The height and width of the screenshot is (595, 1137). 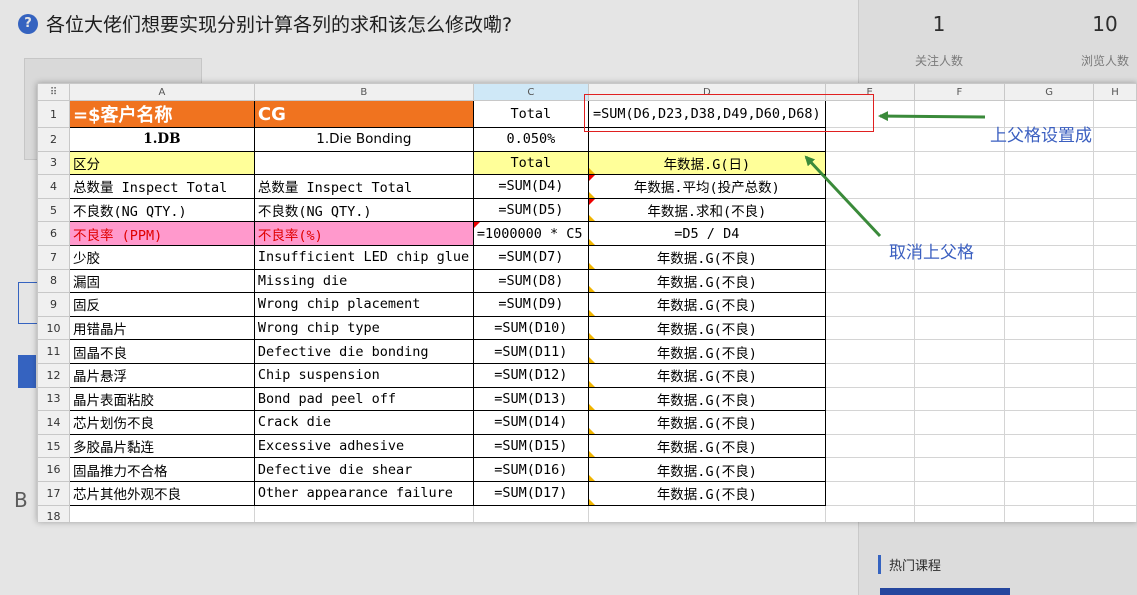 What do you see at coordinates (1041, 136) in the screenshot?
I see `annotation-set-parent: 上父格设置成` at bounding box center [1041, 136].